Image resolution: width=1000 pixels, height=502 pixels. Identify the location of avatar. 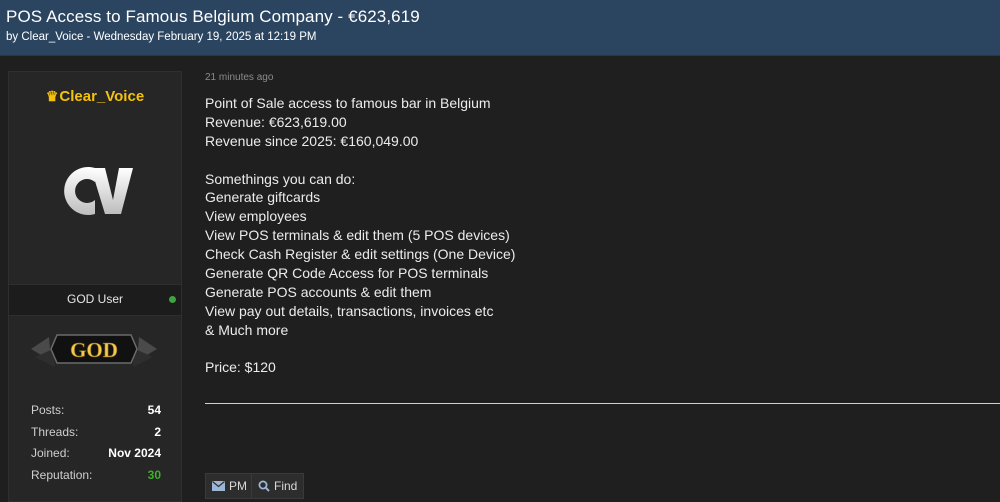
(96, 190).